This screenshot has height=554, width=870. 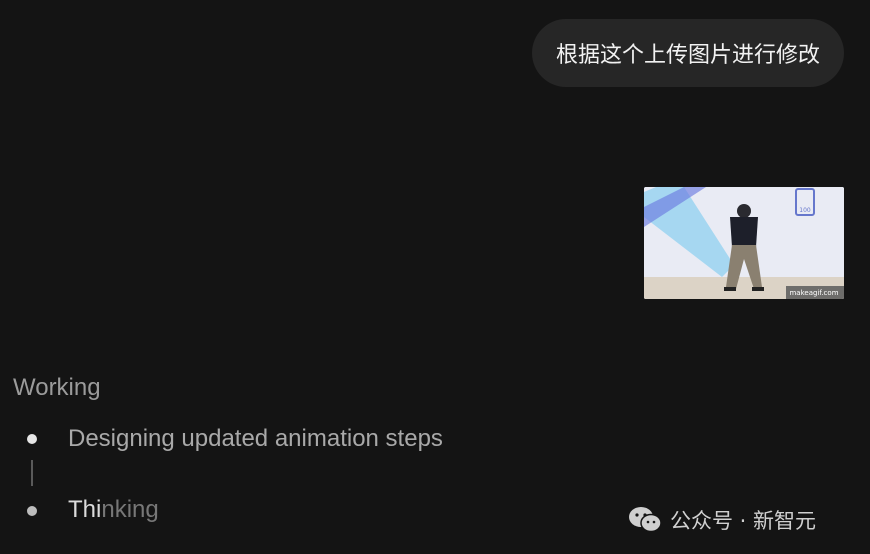 I want to click on step-complete-dot, so click(x=32, y=439).